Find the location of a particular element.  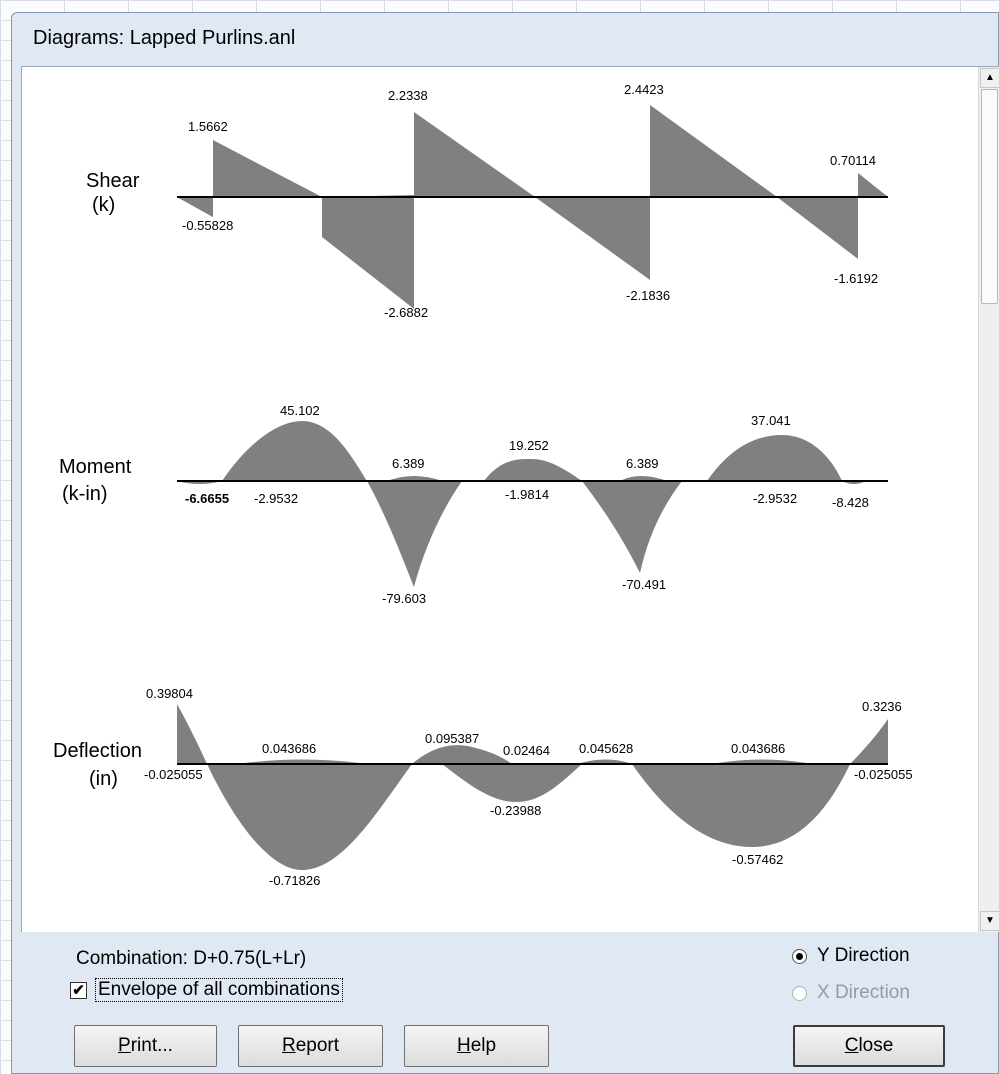

close-button: Close is located at coordinates (869, 1046).